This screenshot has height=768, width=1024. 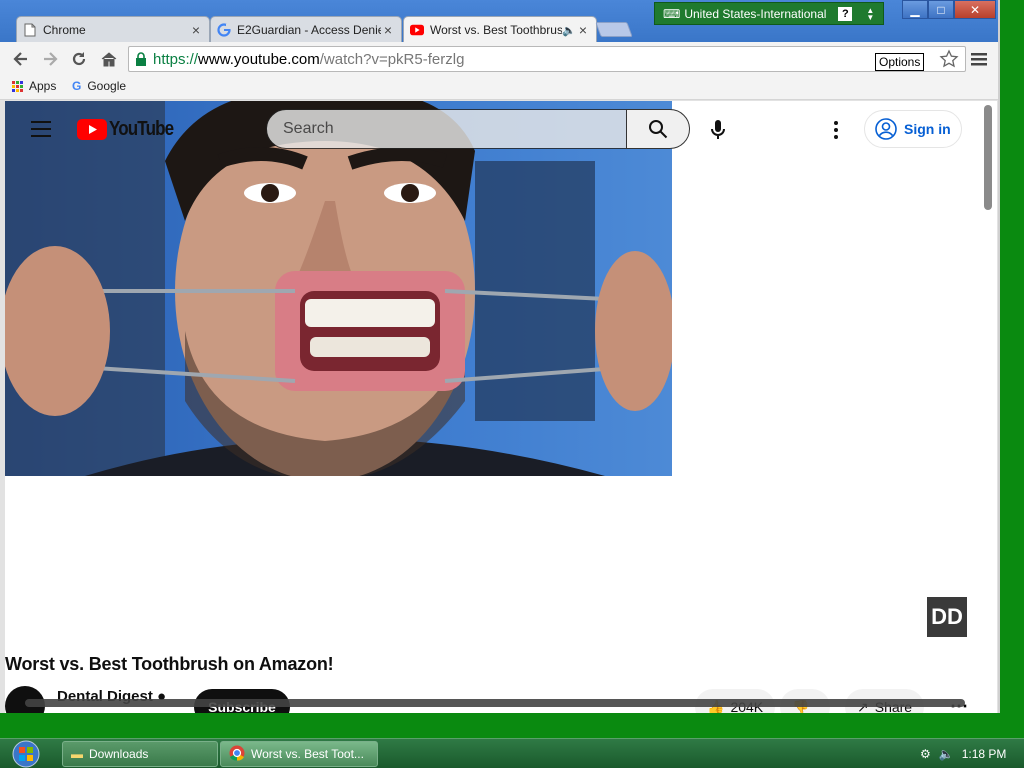 I want to click on search-icon, so click(x=658, y=129).